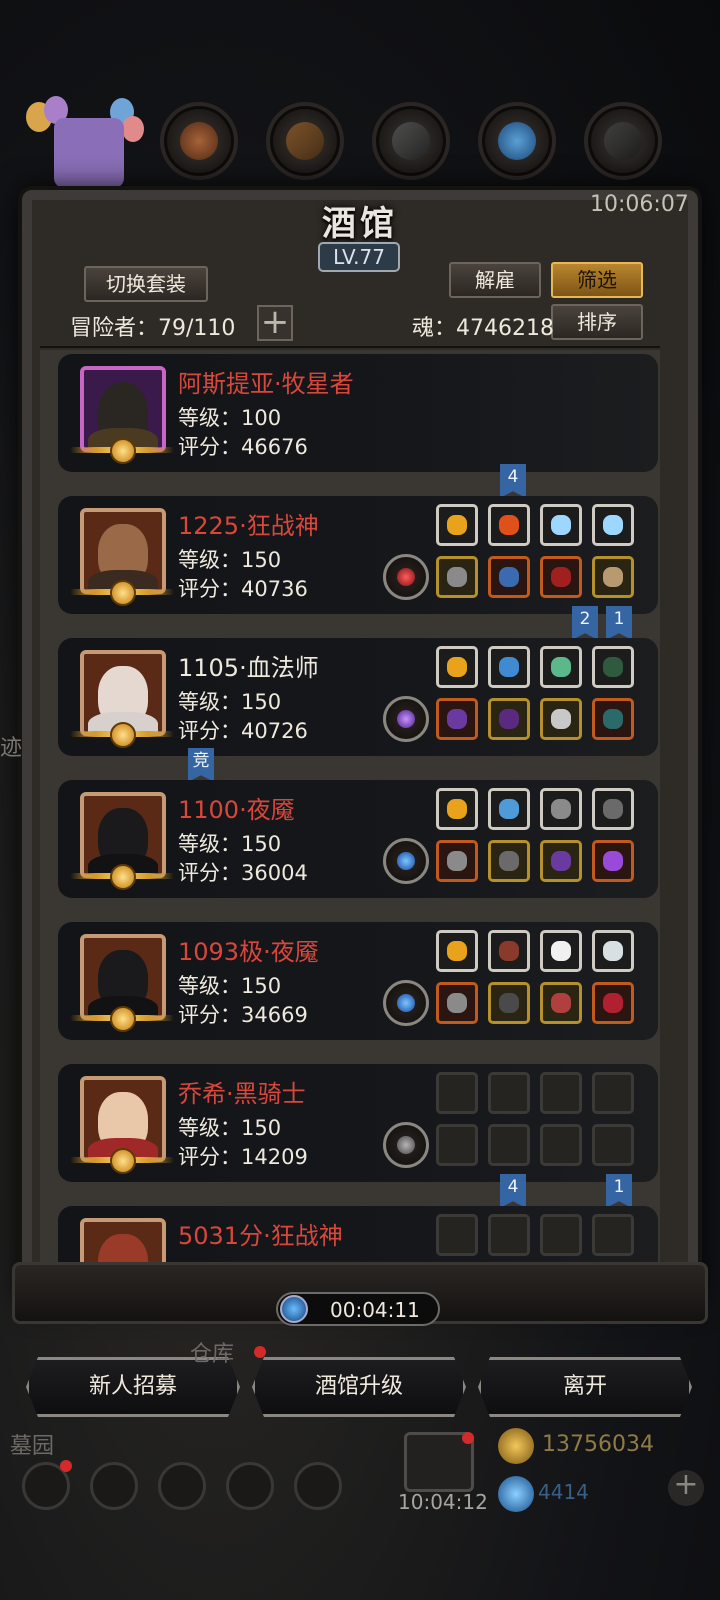 This screenshot has width=720, height=1600. What do you see at coordinates (613, 809) in the screenshot?
I see `pendant-equipment-icon` at bounding box center [613, 809].